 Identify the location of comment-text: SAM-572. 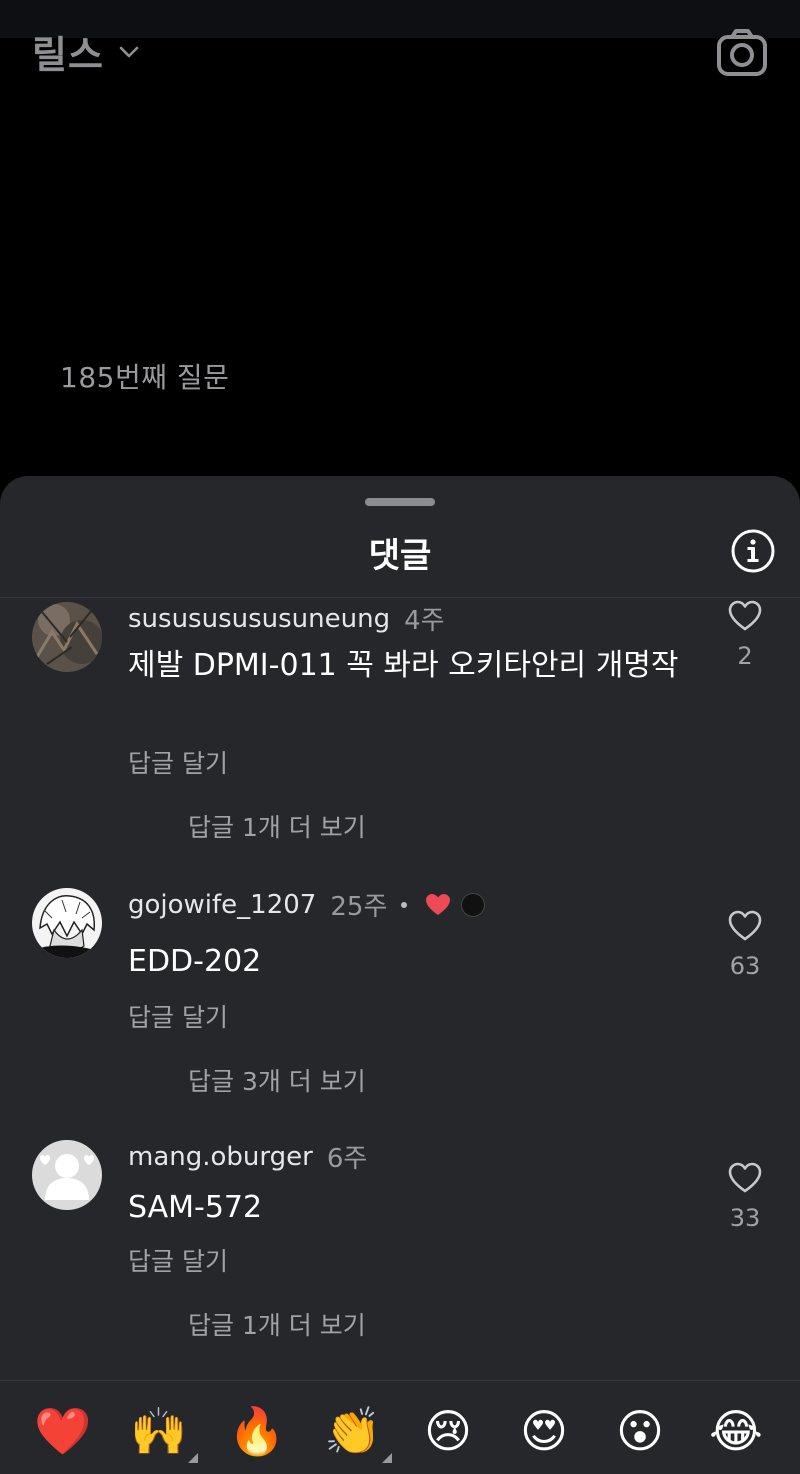
(195, 1207).